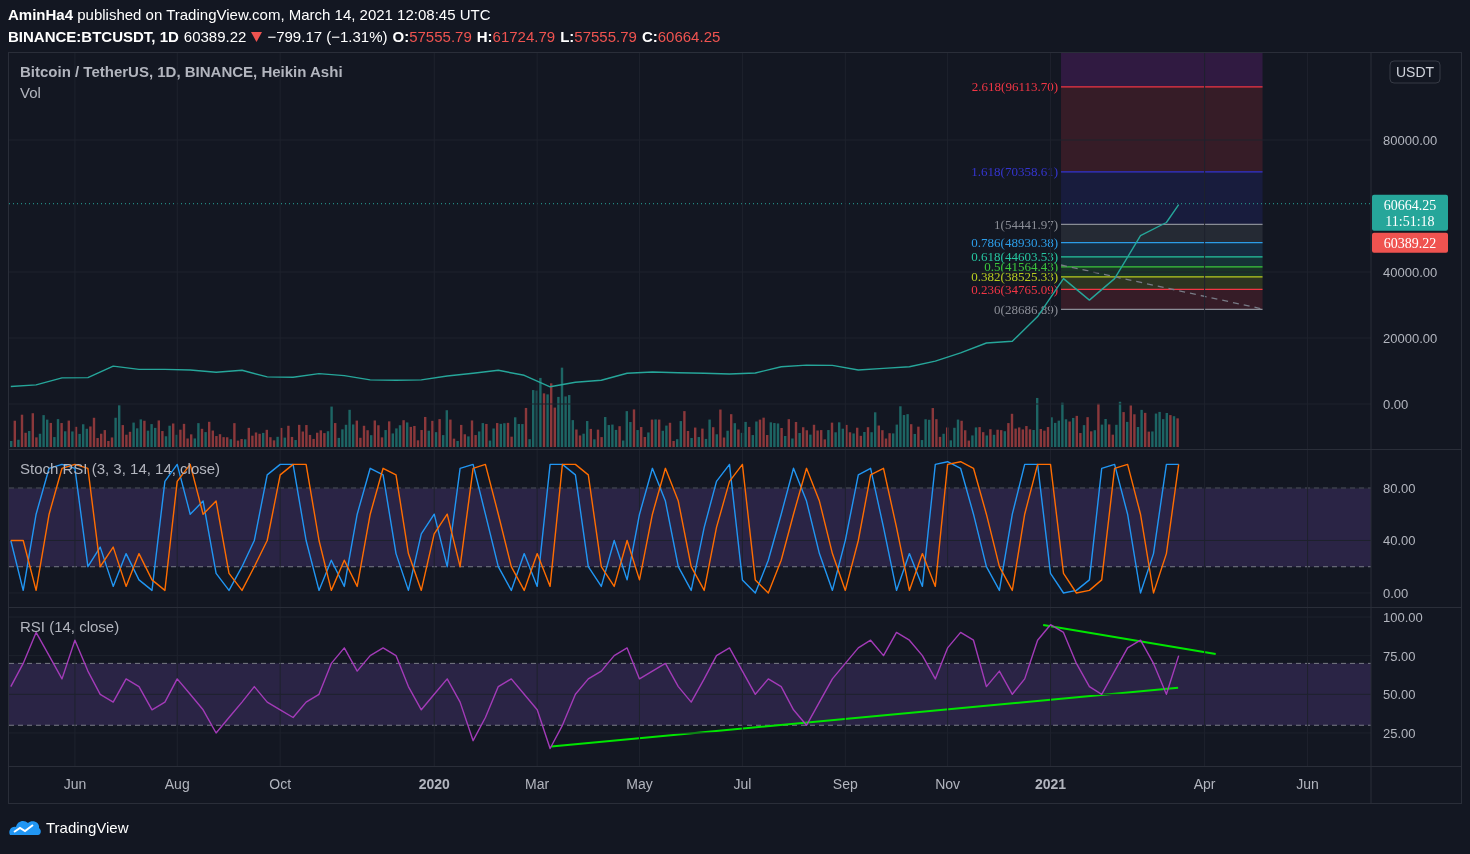 The width and height of the screenshot is (1470, 854). Describe the element at coordinates (537, 784) in the screenshot. I see `time-axis-label: Mar` at that location.